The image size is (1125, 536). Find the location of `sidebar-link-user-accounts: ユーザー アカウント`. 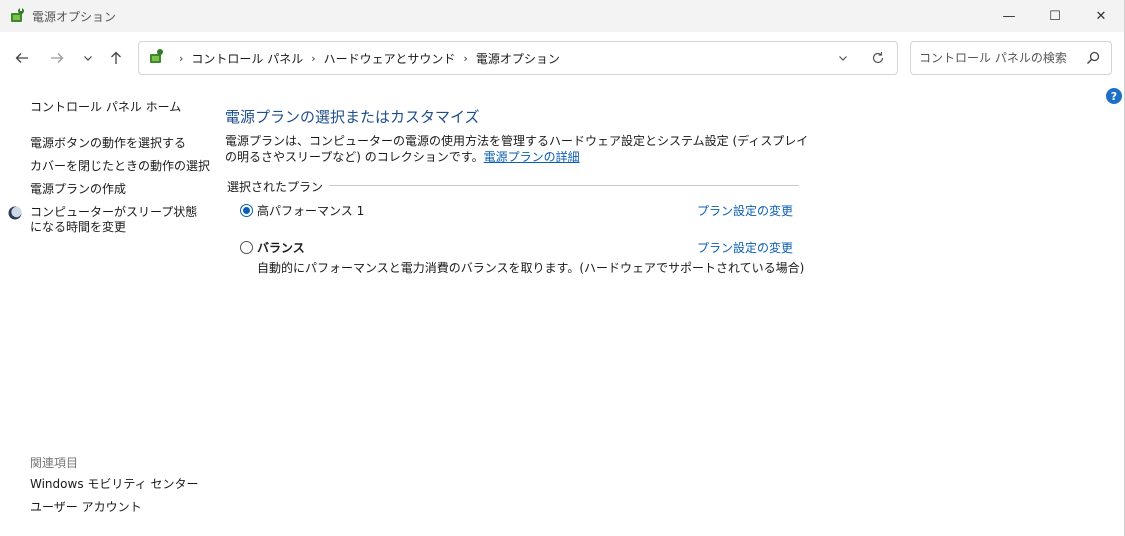

sidebar-link-user-accounts: ユーザー アカウント is located at coordinates (86, 507).